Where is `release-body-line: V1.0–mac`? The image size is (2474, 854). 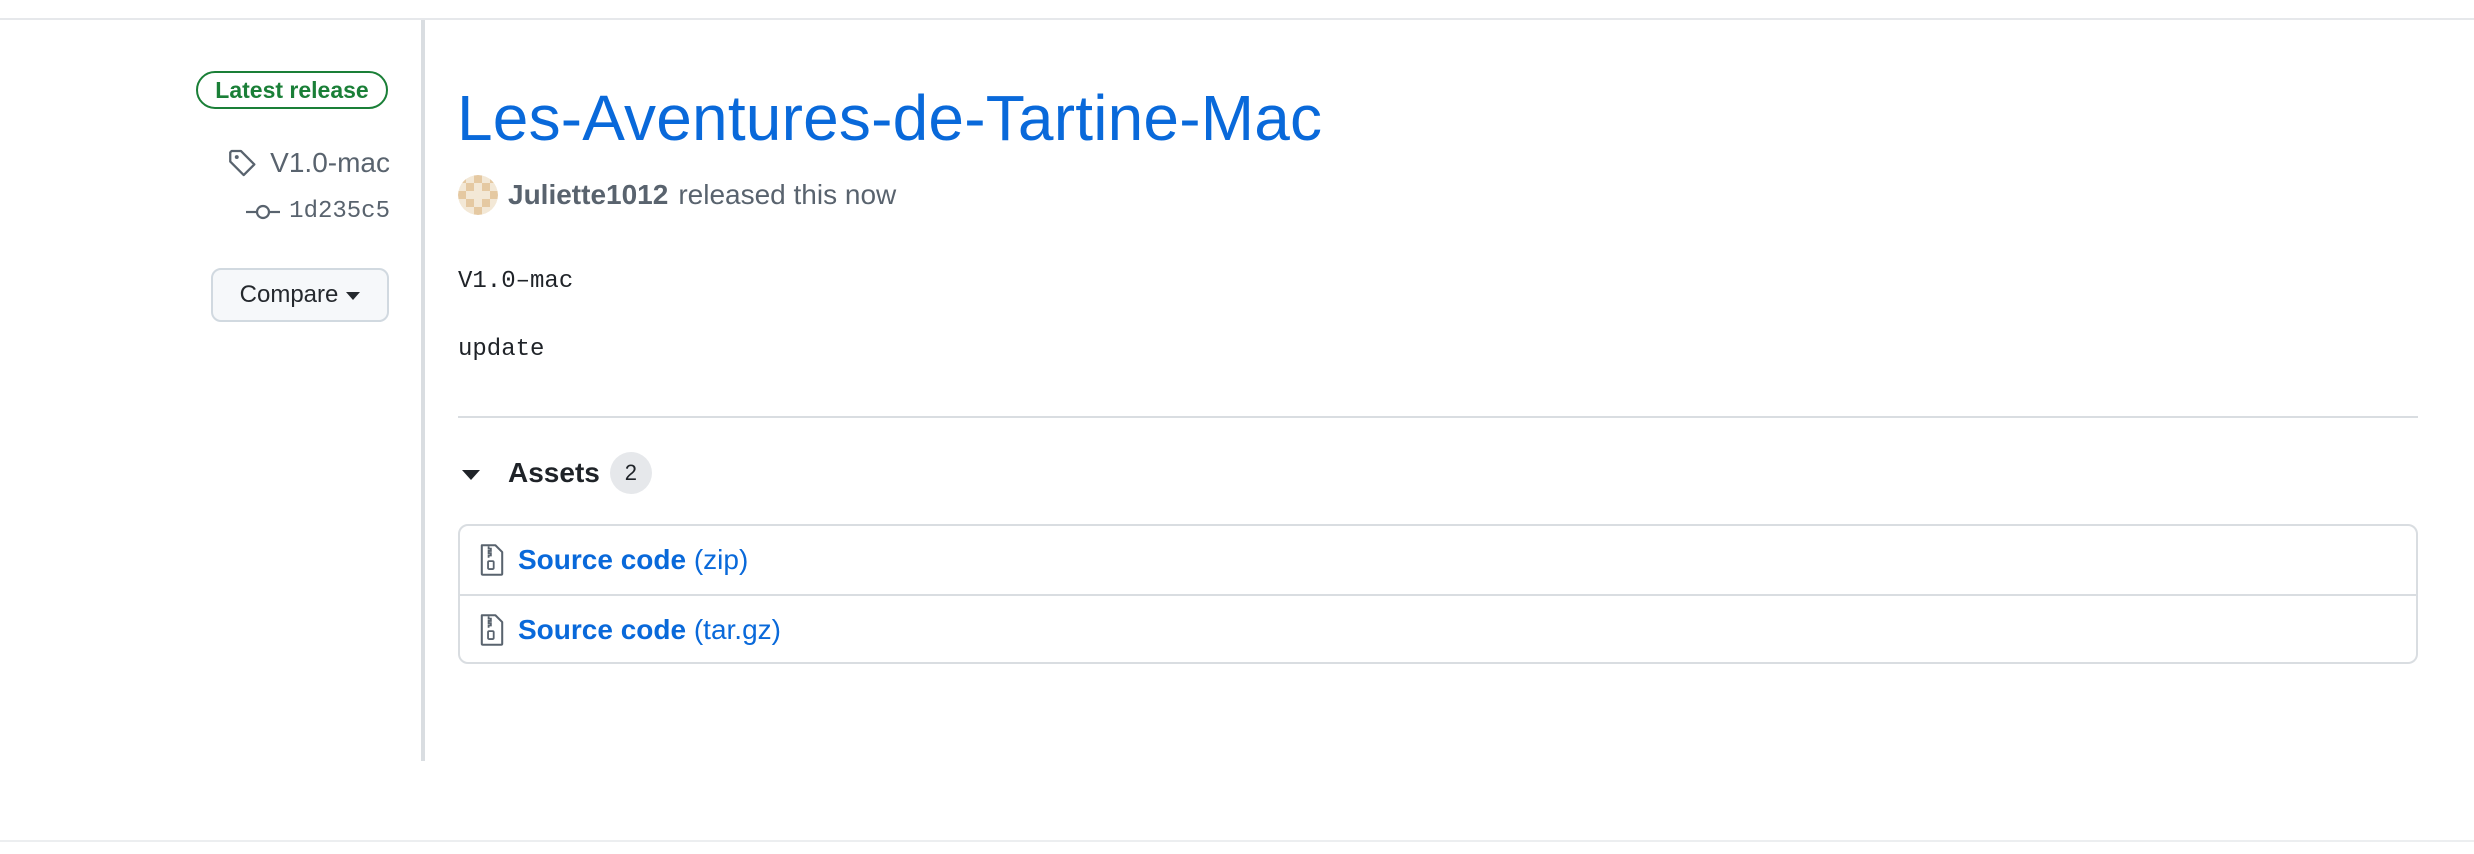
release-body-line: V1.0–mac is located at coordinates (516, 281).